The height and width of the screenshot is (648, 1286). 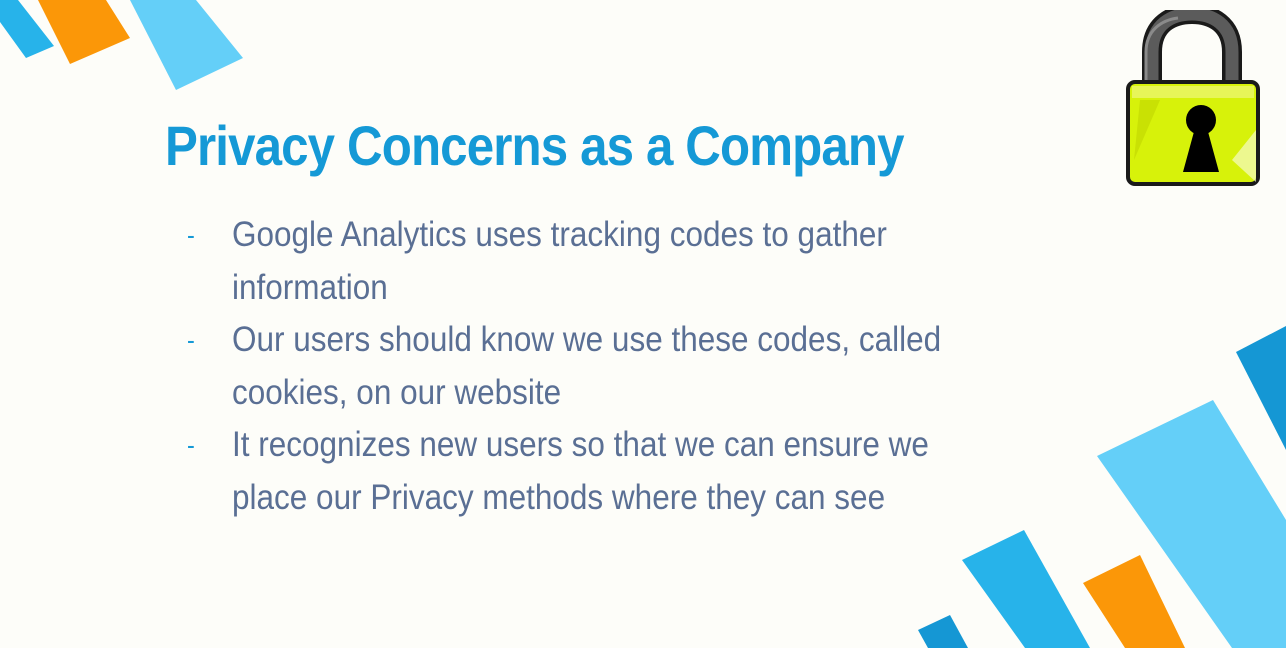 I want to click on stripe-bottom-dark-blue, so click(x=943, y=631).